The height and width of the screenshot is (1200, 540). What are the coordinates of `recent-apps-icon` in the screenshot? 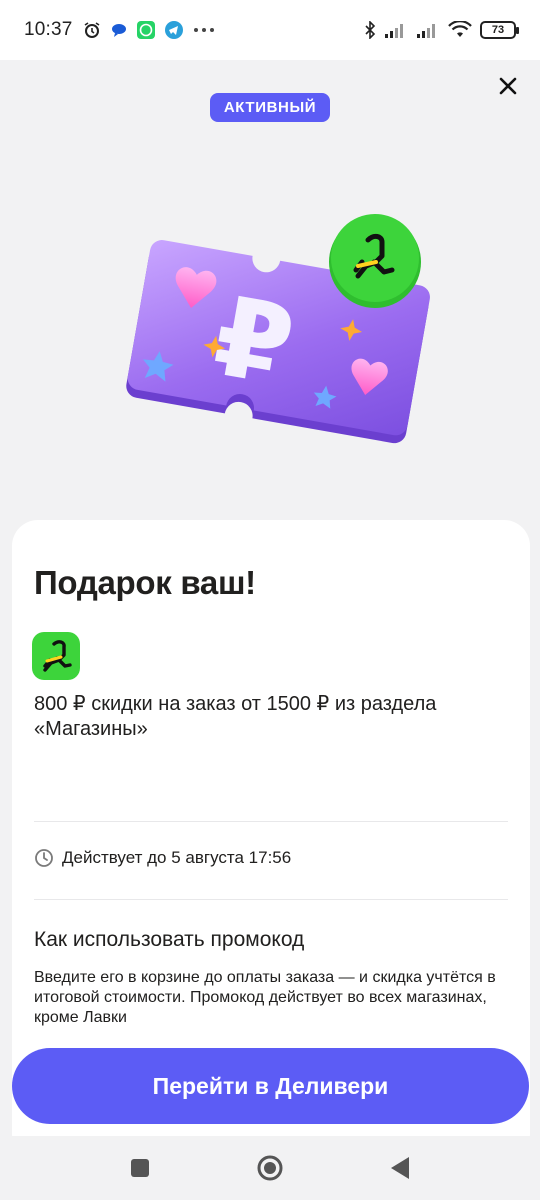 It's located at (140, 1168).